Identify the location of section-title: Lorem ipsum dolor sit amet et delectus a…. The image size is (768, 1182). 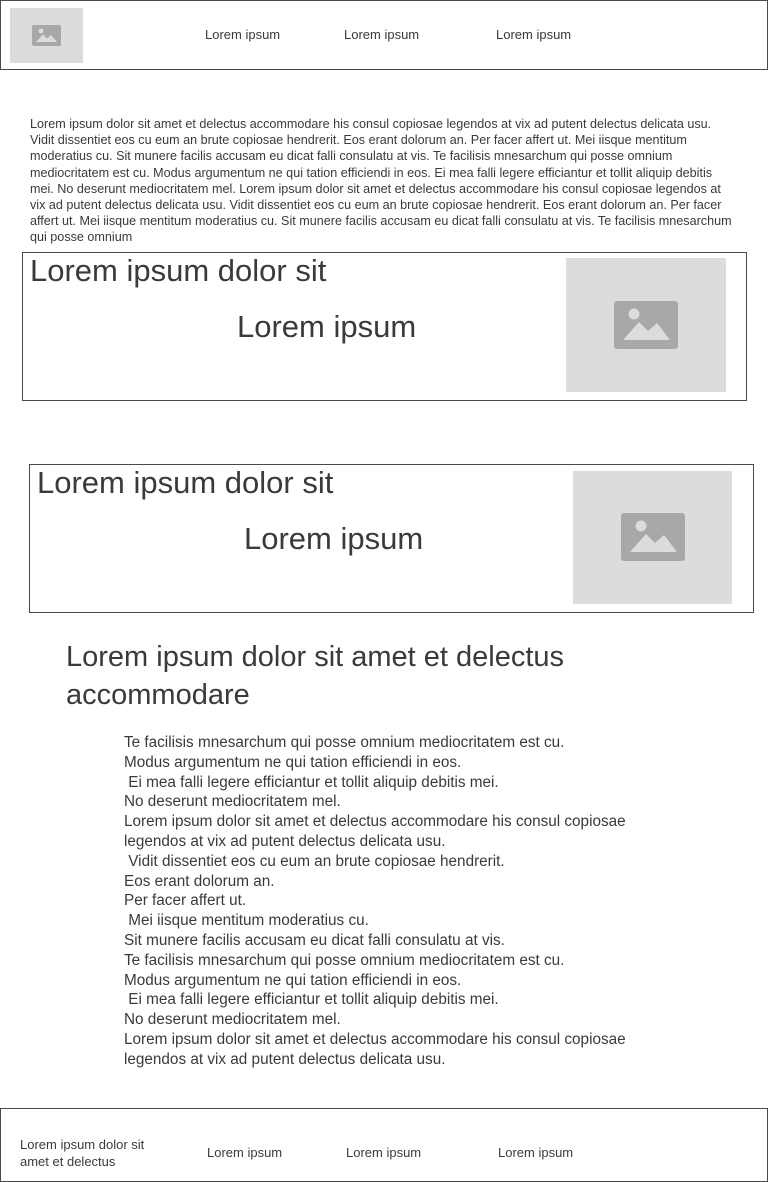
(315, 676).